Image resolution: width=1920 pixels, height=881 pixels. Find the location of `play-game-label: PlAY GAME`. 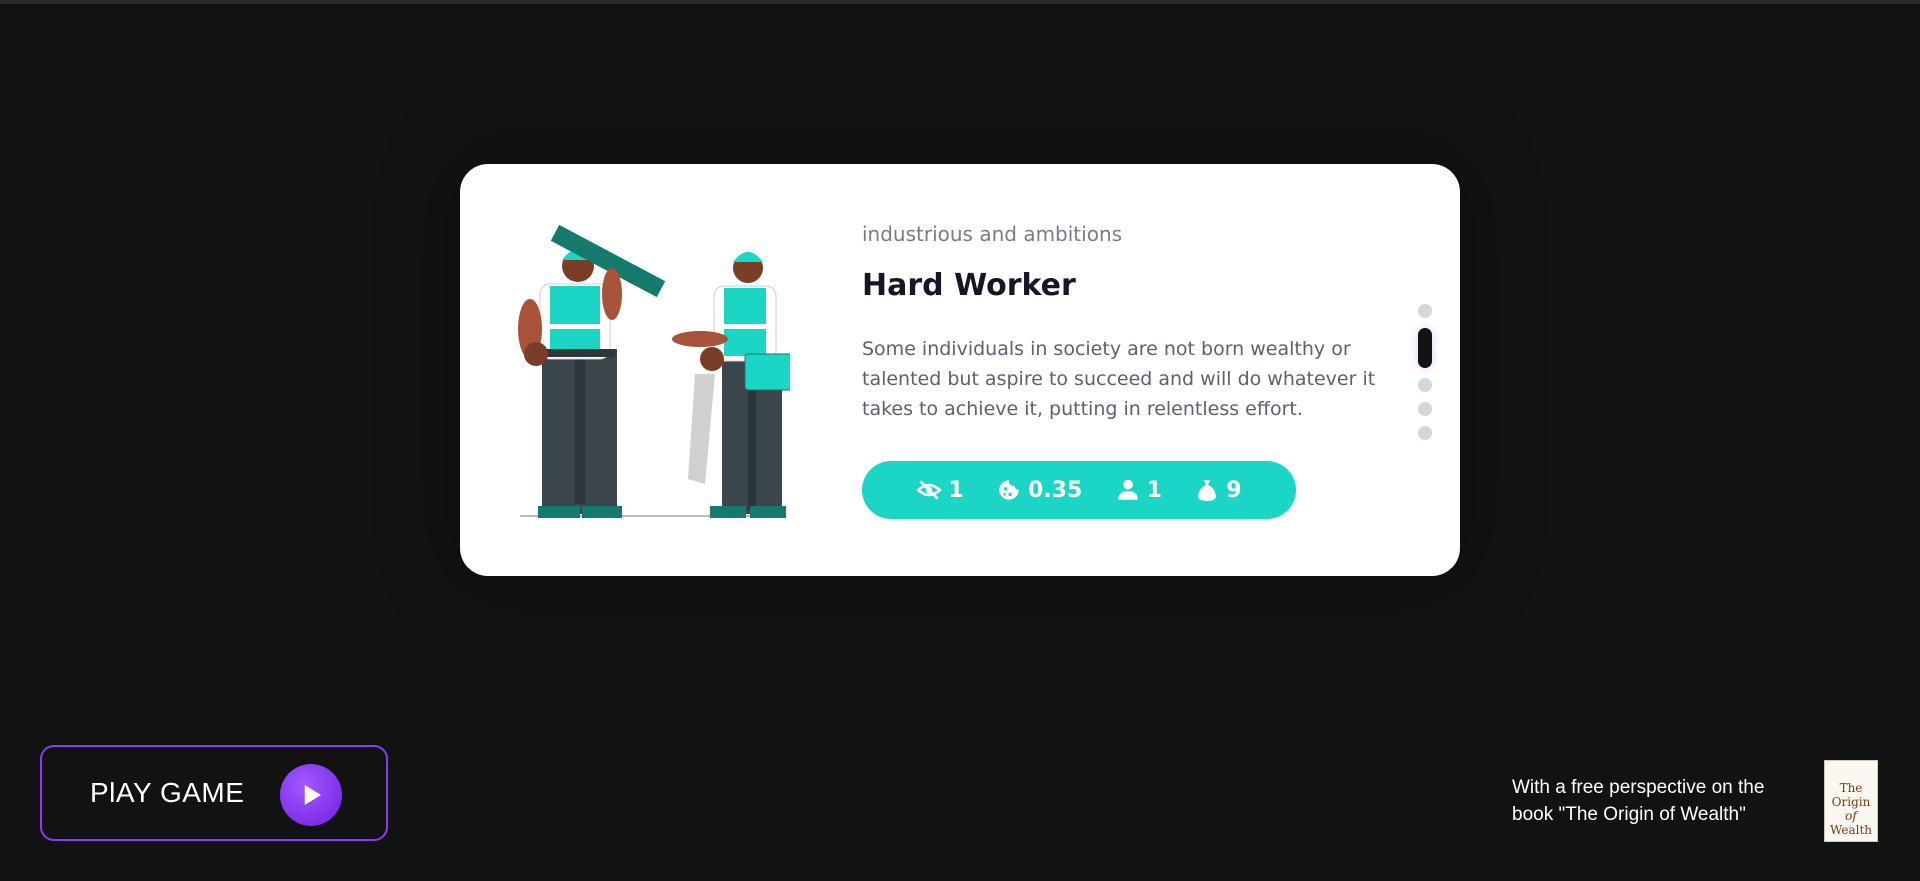

play-game-label: PlAY GAME is located at coordinates (167, 792).